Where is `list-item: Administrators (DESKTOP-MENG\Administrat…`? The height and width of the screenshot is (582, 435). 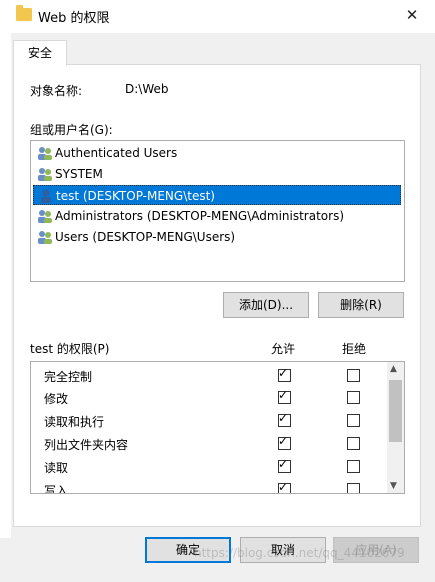 list-item: Administrators (DESKTOP-MENG\Administrat… is located at coordinates (217, 216).